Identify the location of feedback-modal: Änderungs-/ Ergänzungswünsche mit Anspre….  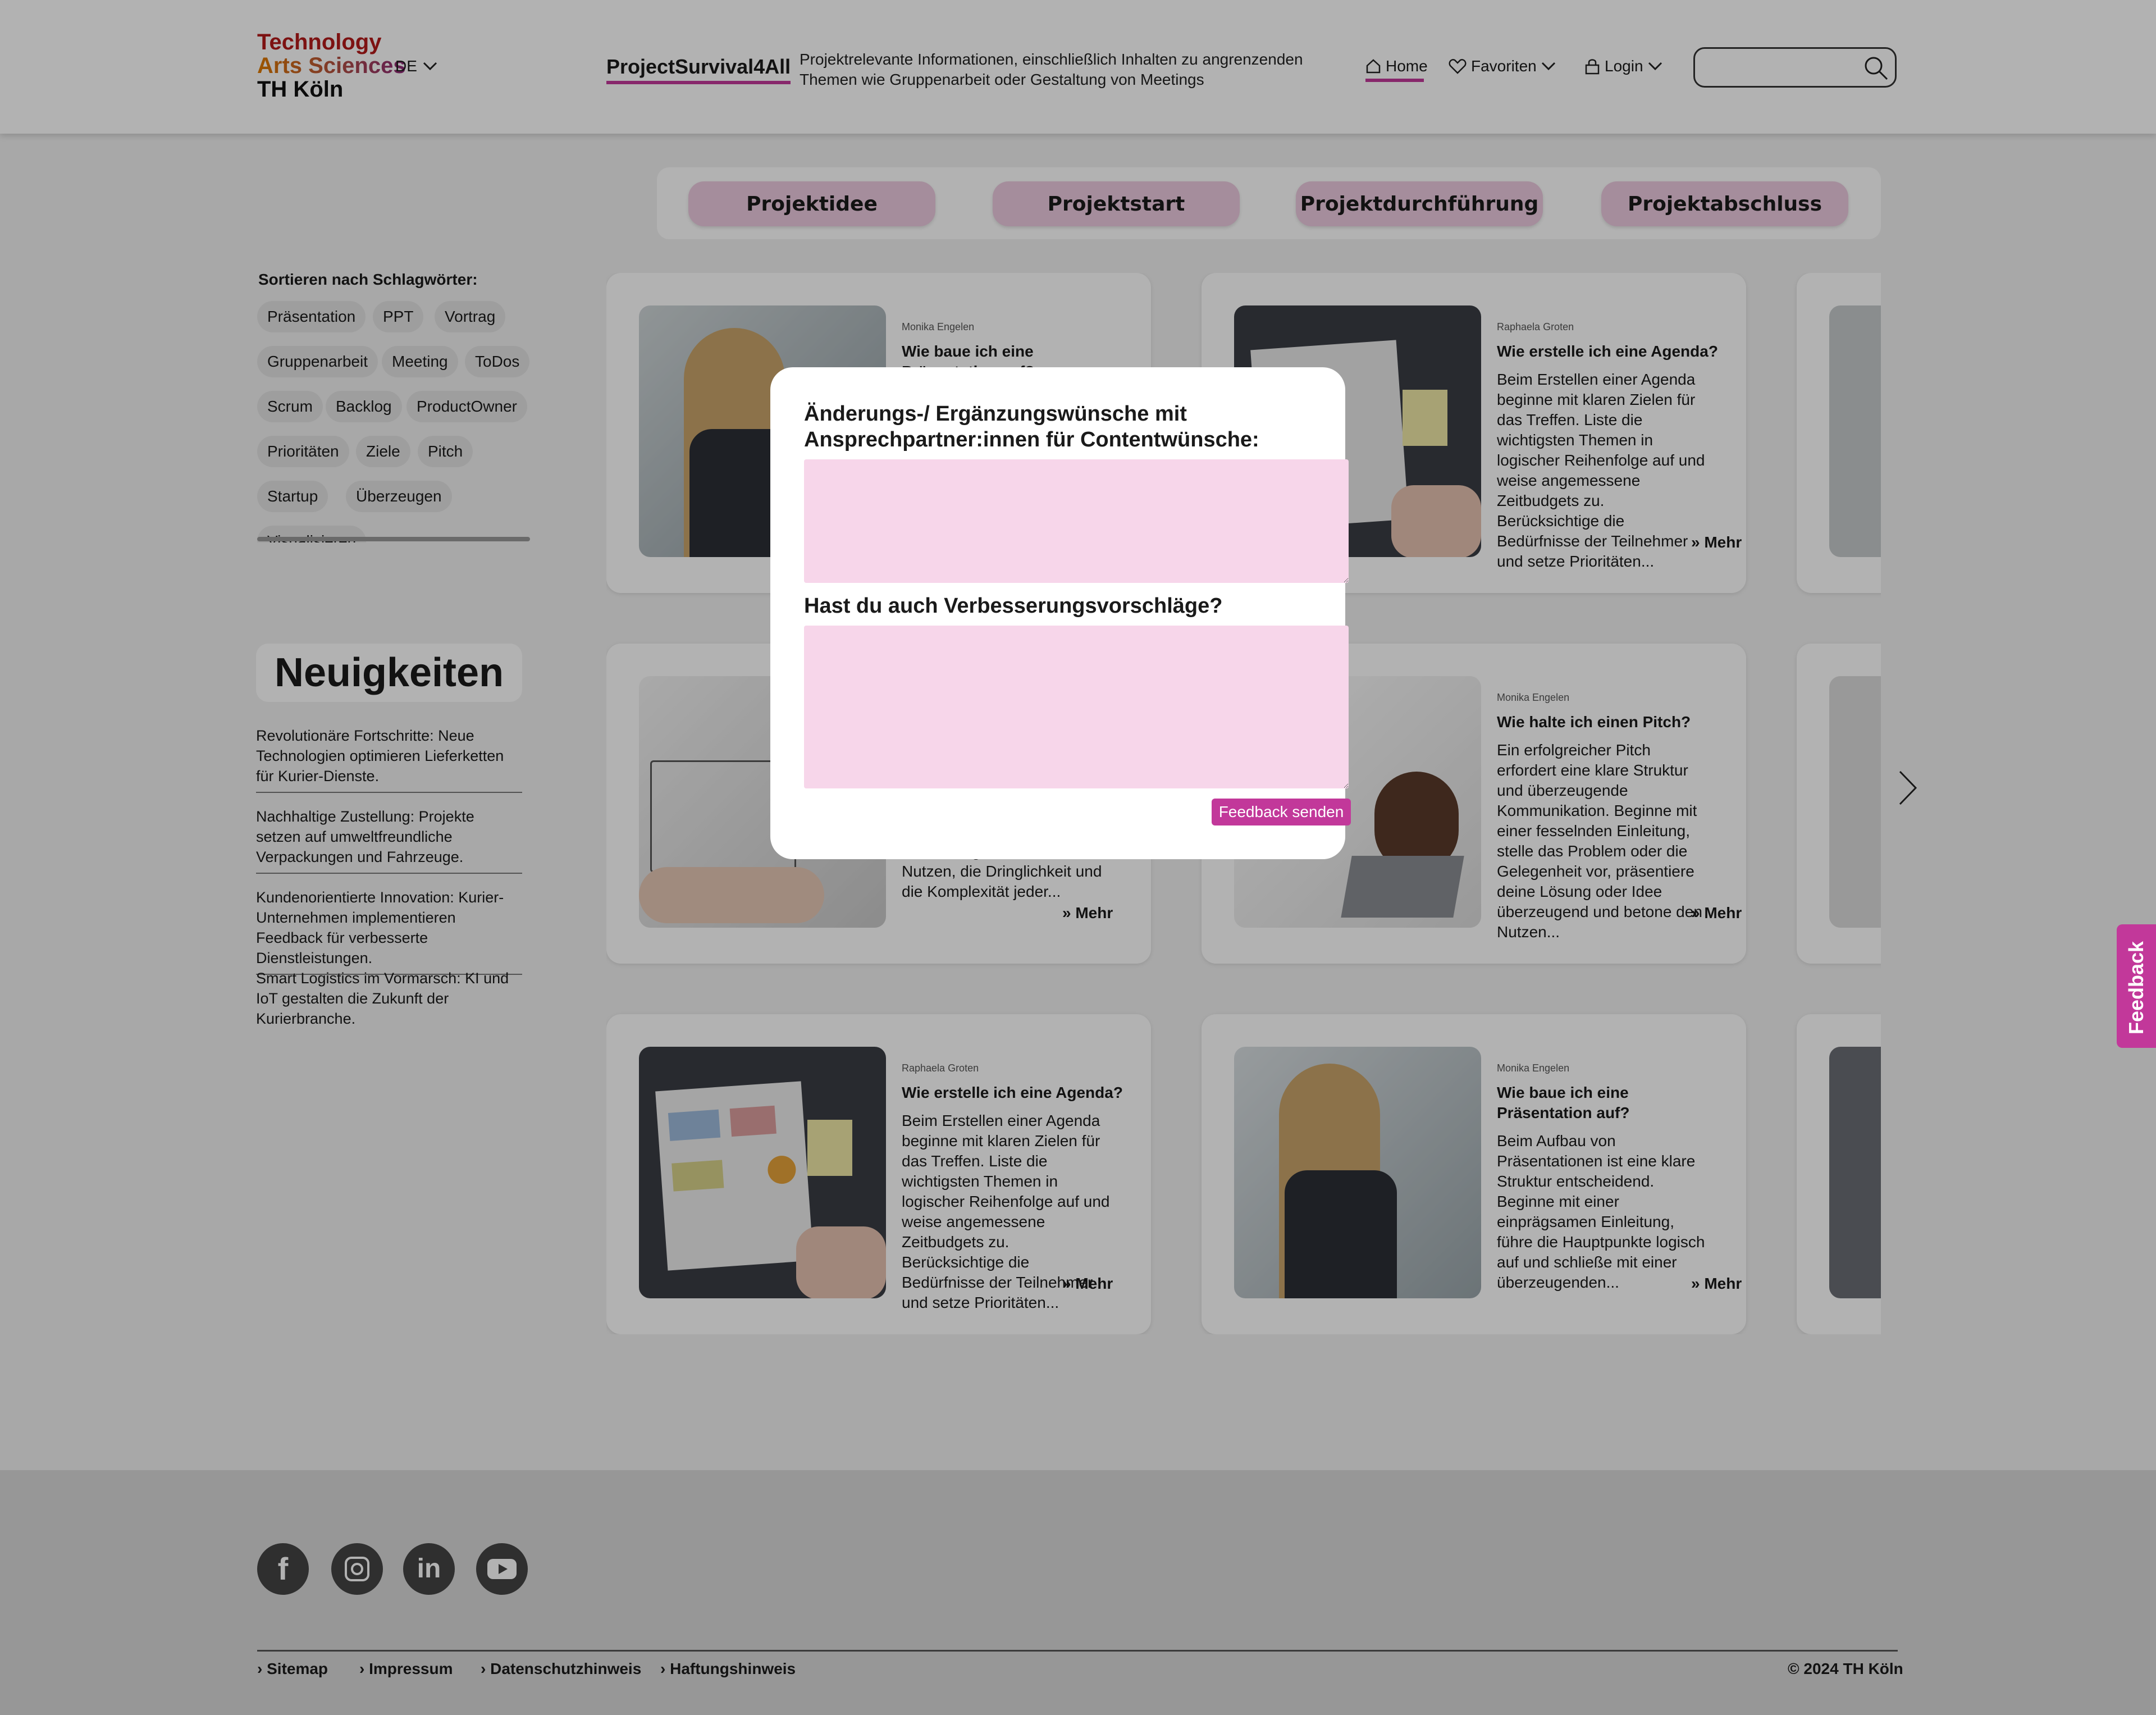
(1059, 613).